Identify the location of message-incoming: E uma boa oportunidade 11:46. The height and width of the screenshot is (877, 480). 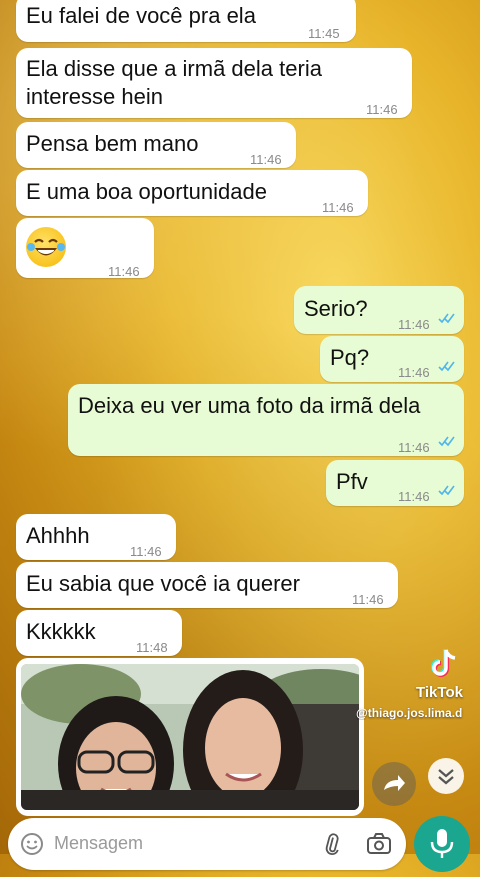
(192, 193).